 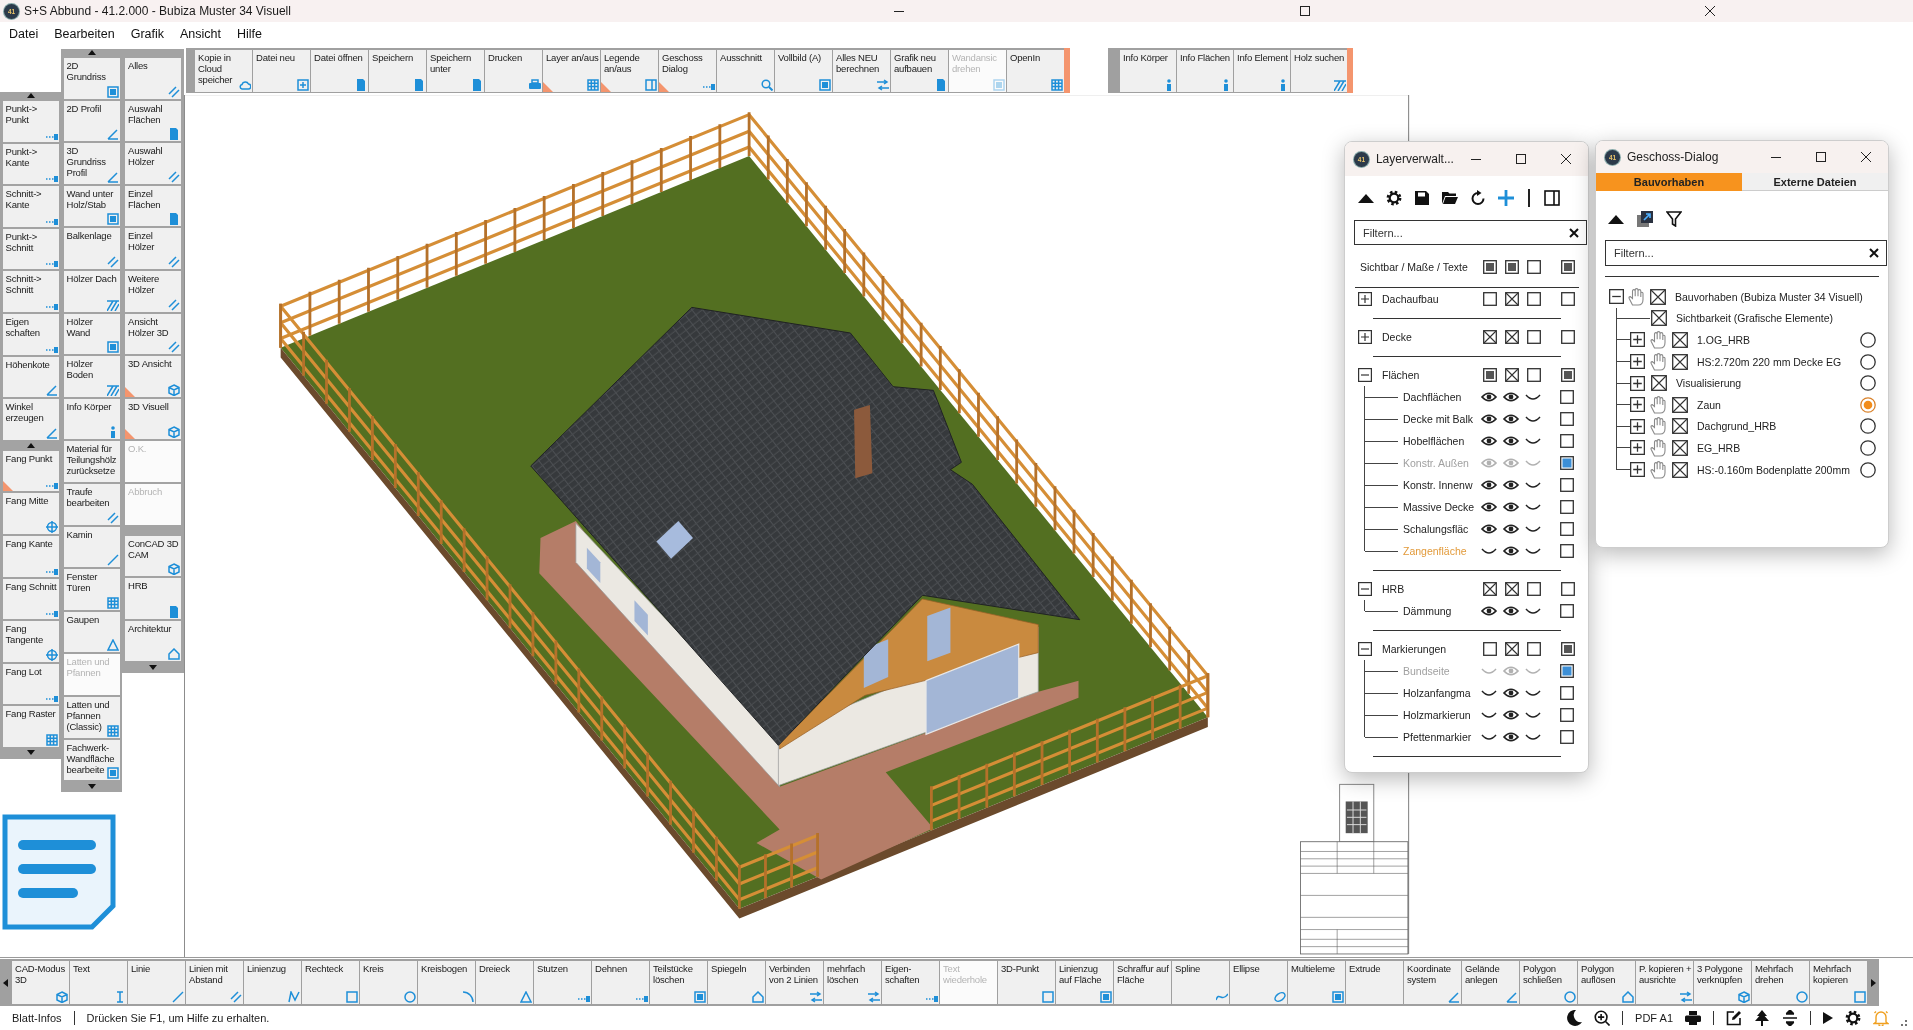 What do you see at coordinates (1432, 982) in the screenshot?
I see `toolbar-button: Koordinate system` at bounding box center [1432, 982].